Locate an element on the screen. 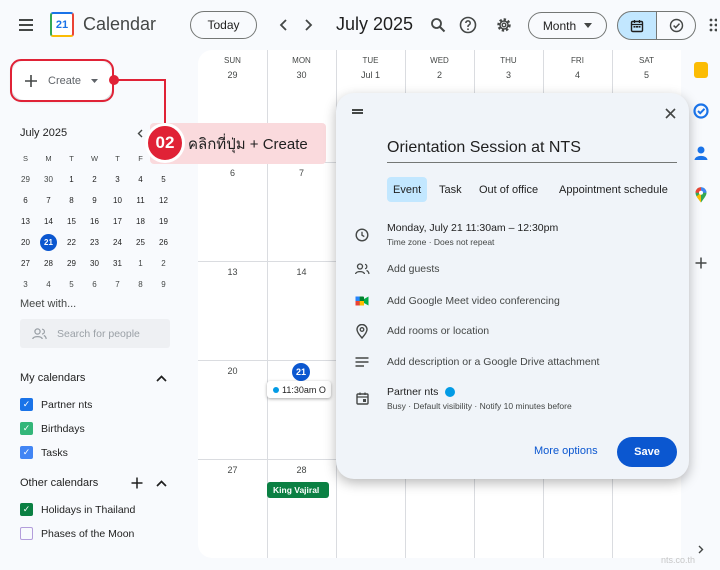  mini-day: 27 is located at coordinates (25, 263).